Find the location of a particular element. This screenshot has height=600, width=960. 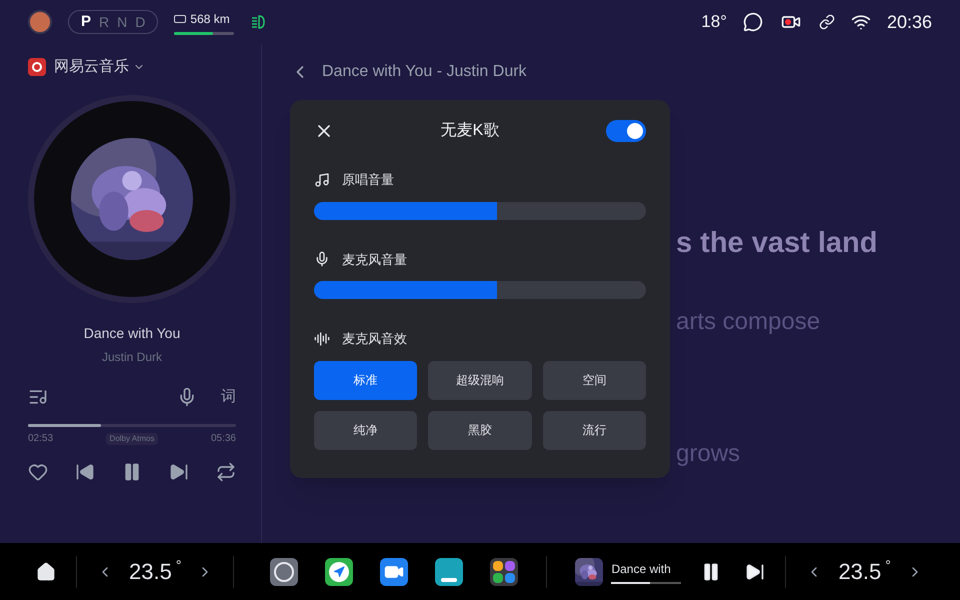

toggle-switch is located at coordinates (626, 131).